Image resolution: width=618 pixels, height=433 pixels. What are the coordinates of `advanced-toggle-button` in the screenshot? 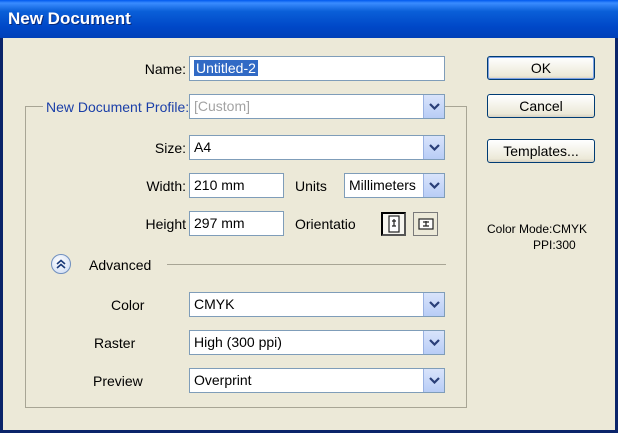 It's located at (61, 264).